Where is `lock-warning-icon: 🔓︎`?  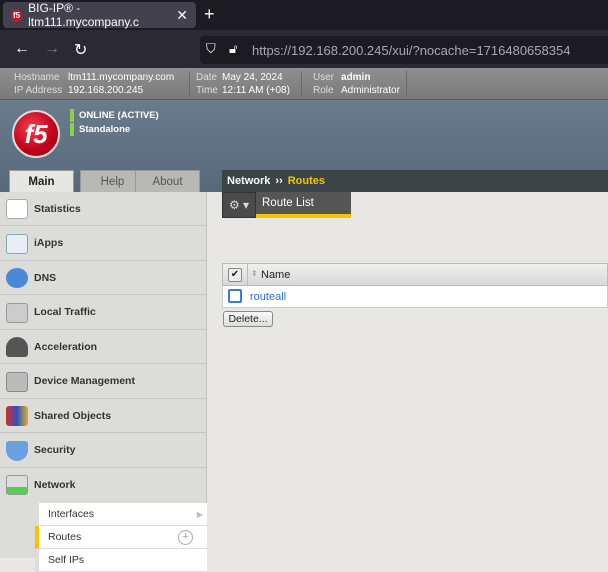 lock-warning-icon: 🔓︎ is located at coordinates (233, 49).